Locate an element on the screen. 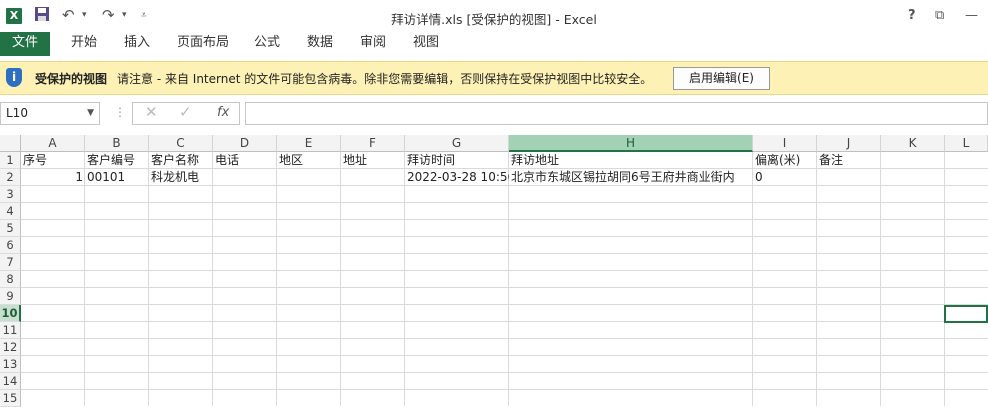 Image resolution: width=988 pixels, height=407 pixels. tab-view: 视图 is located at coordinates (426, 44).